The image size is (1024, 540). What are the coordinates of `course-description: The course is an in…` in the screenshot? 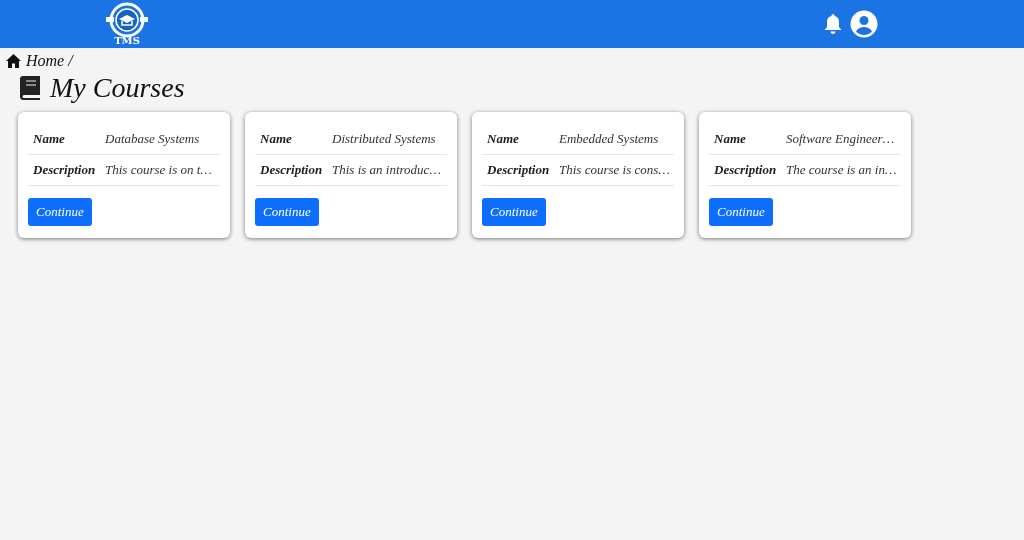 It's located at (841, 170).